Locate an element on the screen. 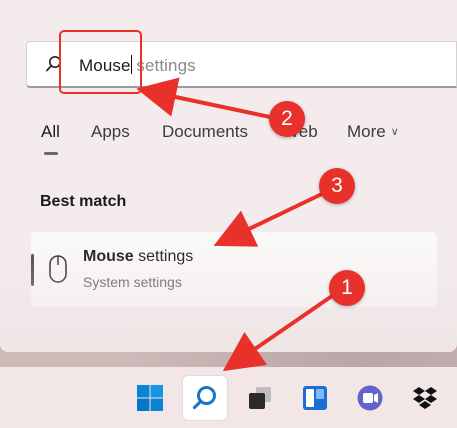 This screenshot has height=428, width=457. dropbox-icon is located at coordinates (425, 398).